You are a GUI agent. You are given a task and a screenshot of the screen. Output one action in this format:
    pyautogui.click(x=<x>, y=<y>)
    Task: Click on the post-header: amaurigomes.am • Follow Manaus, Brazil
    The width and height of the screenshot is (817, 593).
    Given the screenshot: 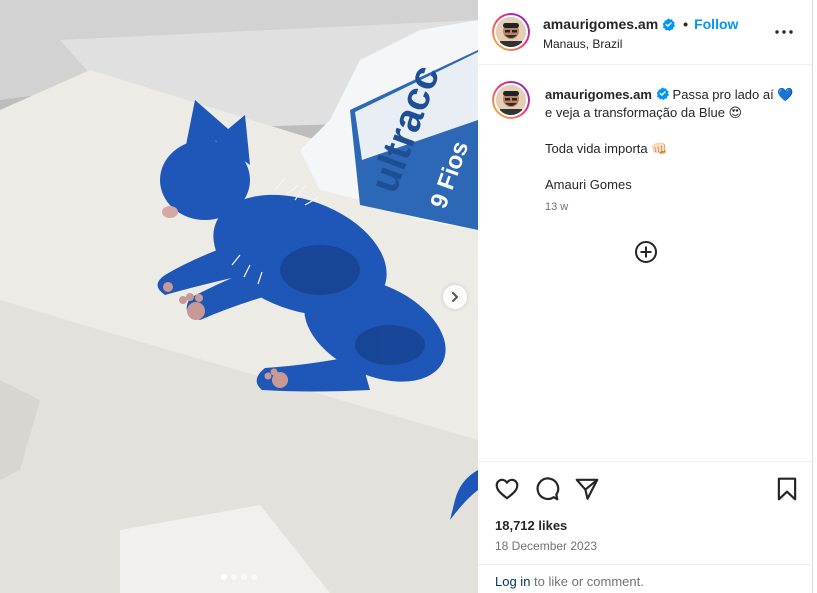 What is the action you would take?
    pyautogui.click(x=645, y=32)
    